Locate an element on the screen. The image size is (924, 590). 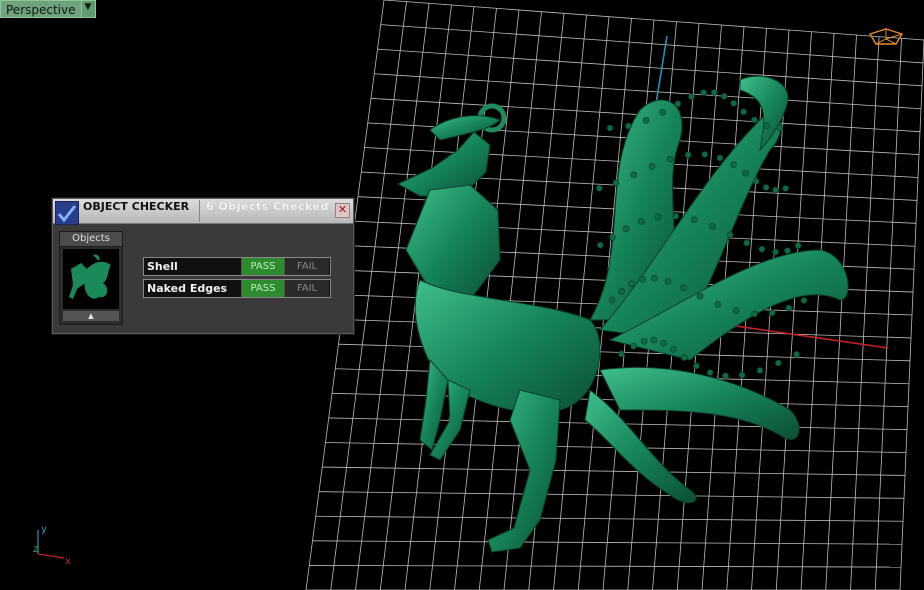
object-thumbnail is located at coordinates (91, 279).